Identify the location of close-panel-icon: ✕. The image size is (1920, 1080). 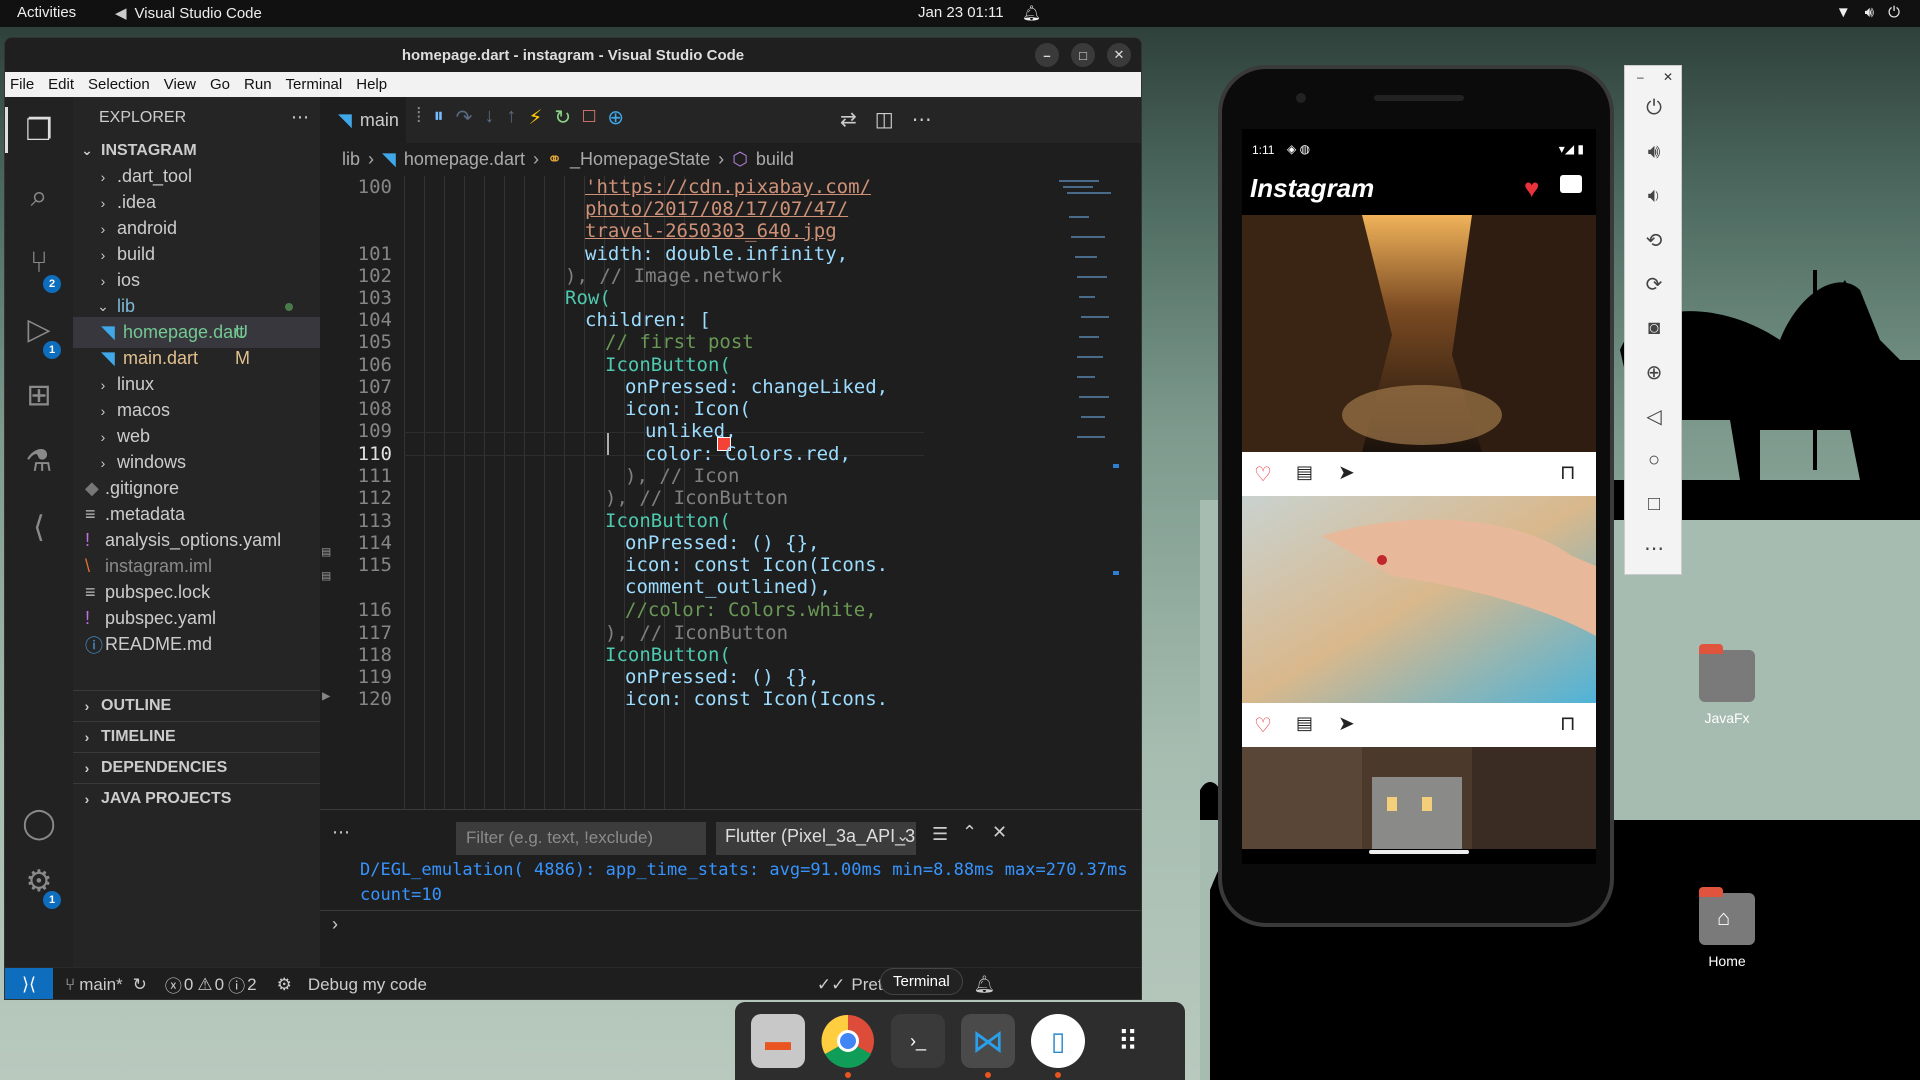
(999, 832).